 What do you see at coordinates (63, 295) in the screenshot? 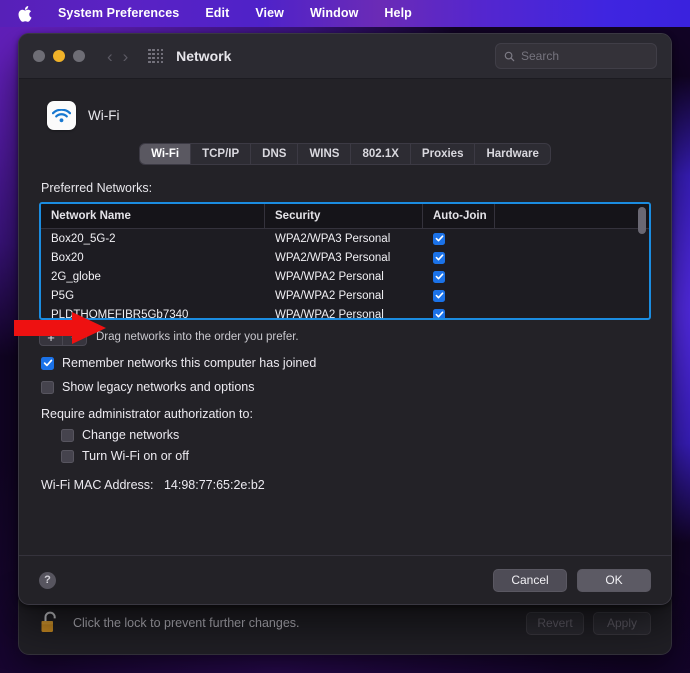
I see `cell-network-name: P5G` at bounding box center [63, 295].